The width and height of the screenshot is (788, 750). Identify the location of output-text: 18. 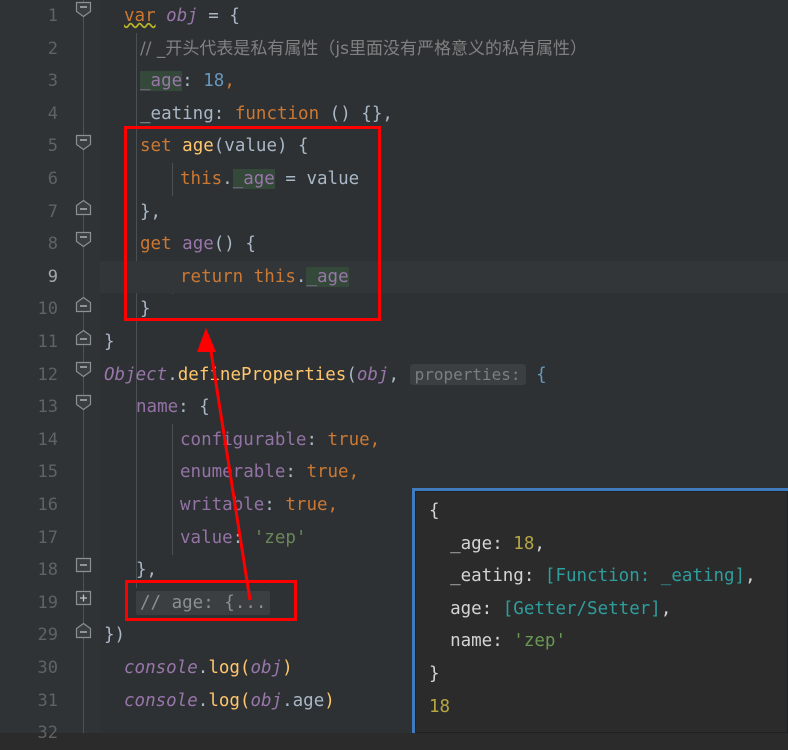
(440, 706).